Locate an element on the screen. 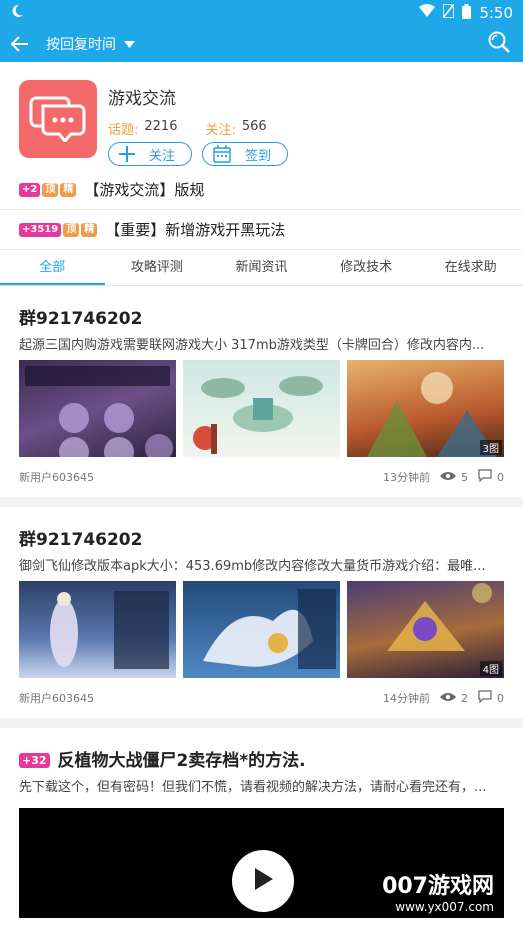 Image resolution: width=523 pixels, height=931 pixels. tab-guides: 攻略评测 is located at coordinates (157, 267).